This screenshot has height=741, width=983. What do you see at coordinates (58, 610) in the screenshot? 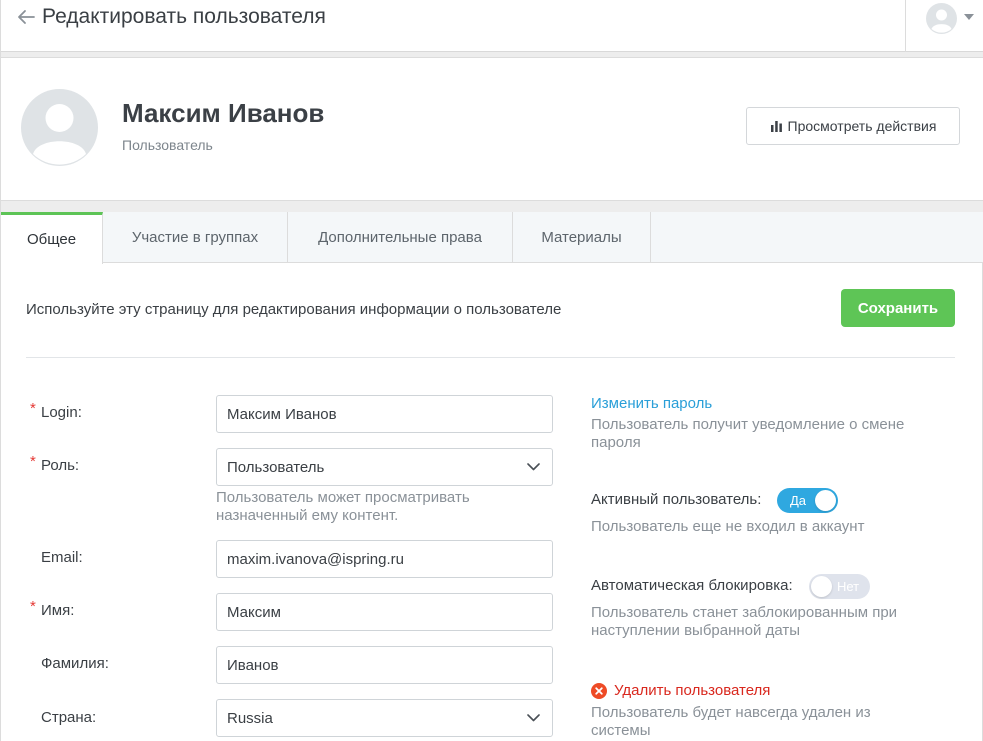
I see `first-name-label: Имя:` at bounding box center [58, 610].